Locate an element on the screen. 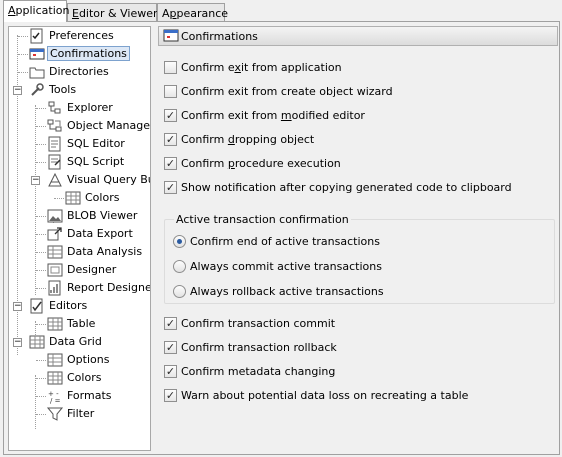 This screenshot has height=457, width=562. group-title: Active transaction confirmation is located at coordinates (262, 219).